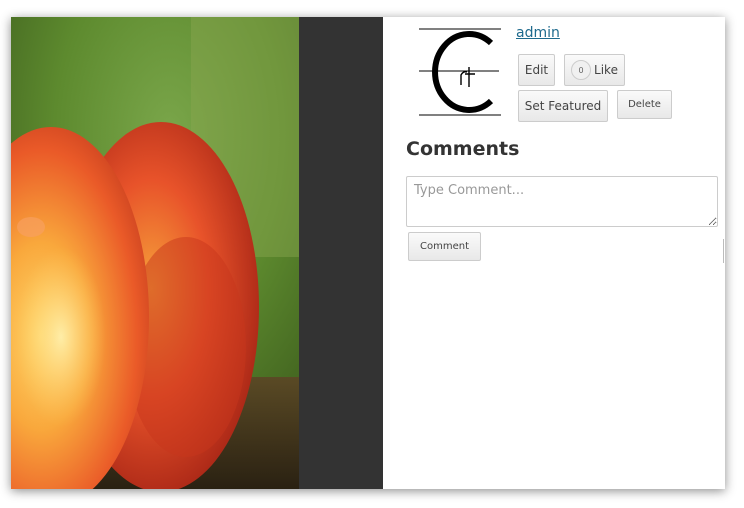  What do you see at coordinates (562, 201) in the screenshot?
I see `comment-input` at bounding box center [562, 201].